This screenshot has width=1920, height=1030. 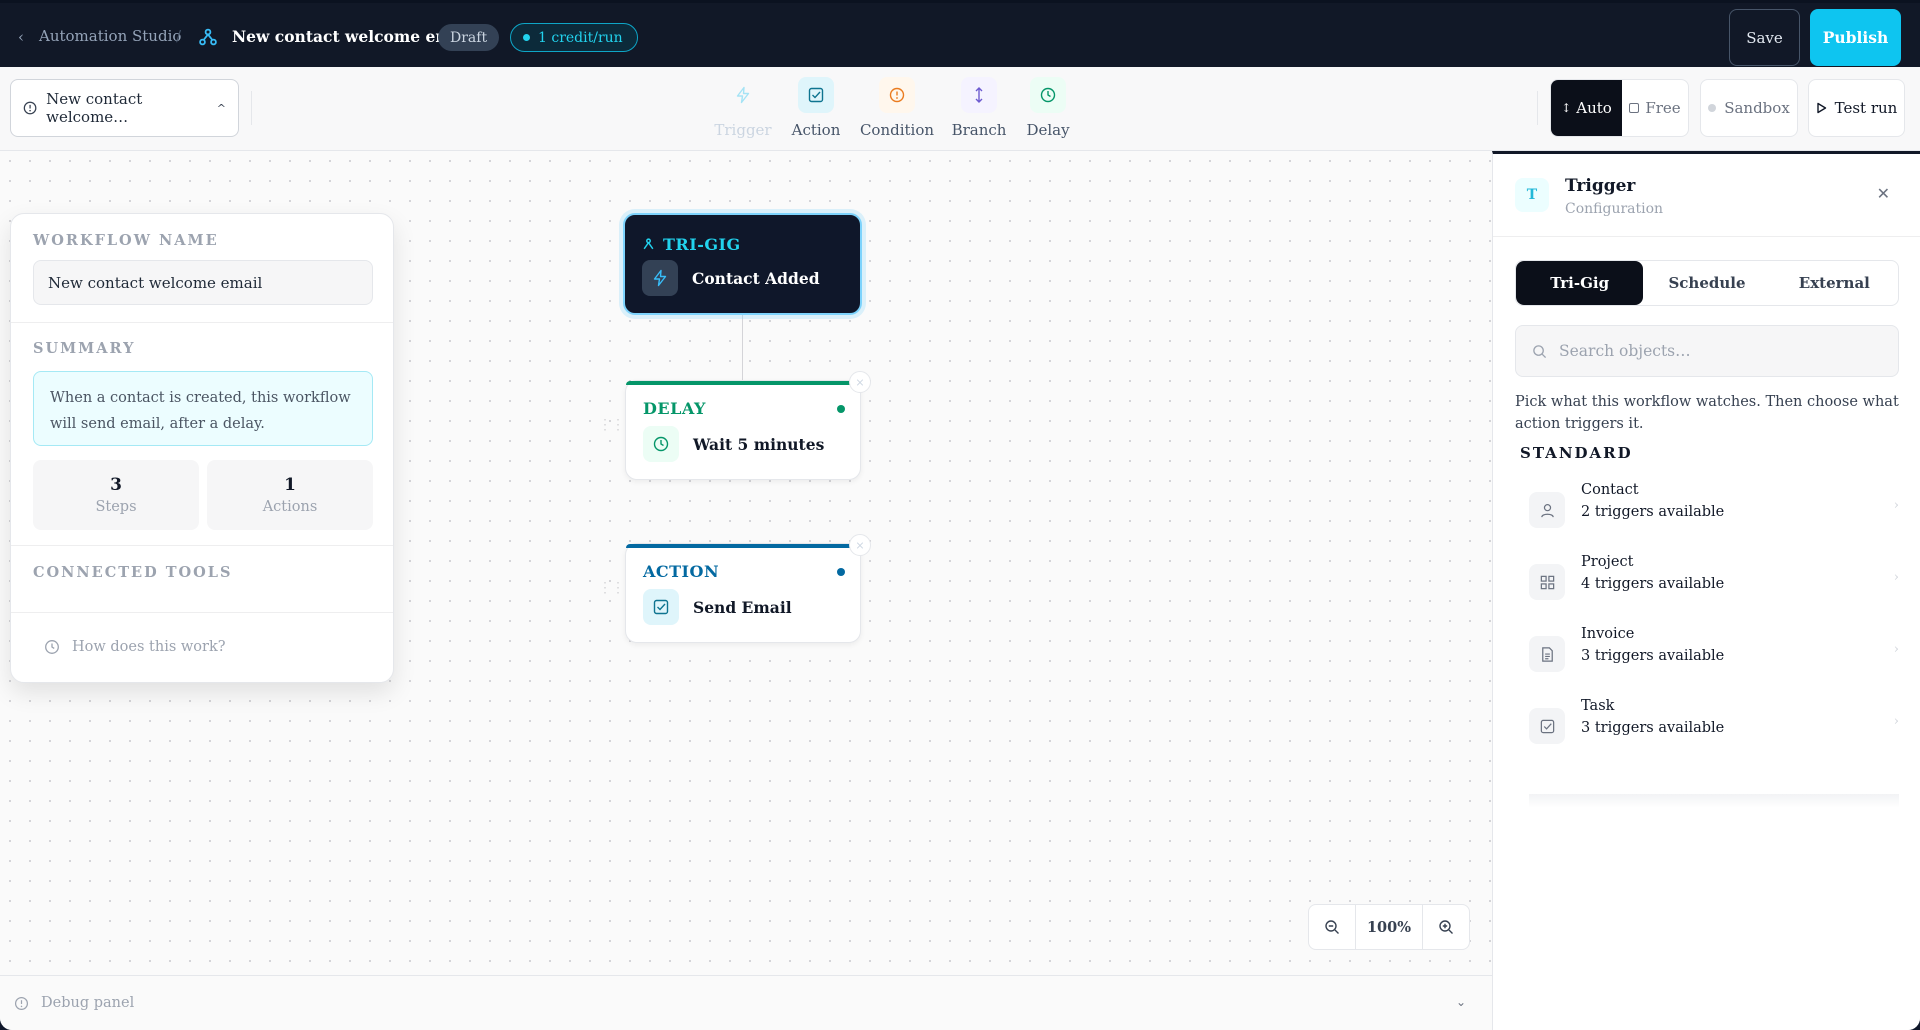 I want to click on action-node-close-icon: ×, so click(x=860, y=545).